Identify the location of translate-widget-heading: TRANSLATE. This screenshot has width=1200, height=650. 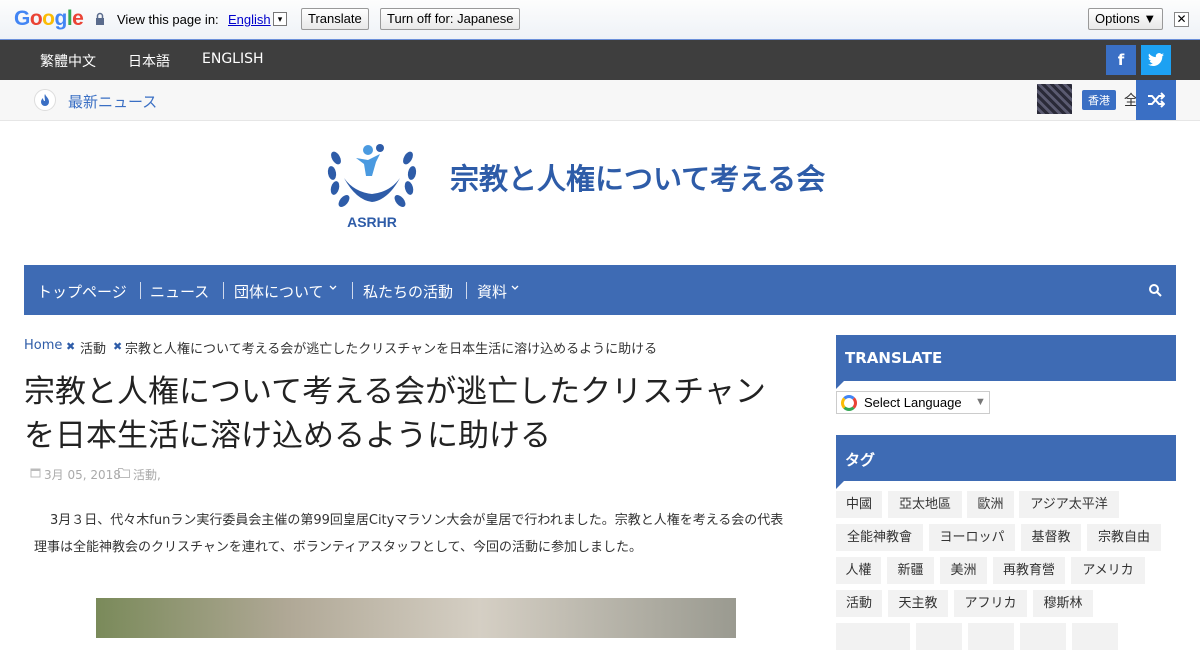
(1006, 362).